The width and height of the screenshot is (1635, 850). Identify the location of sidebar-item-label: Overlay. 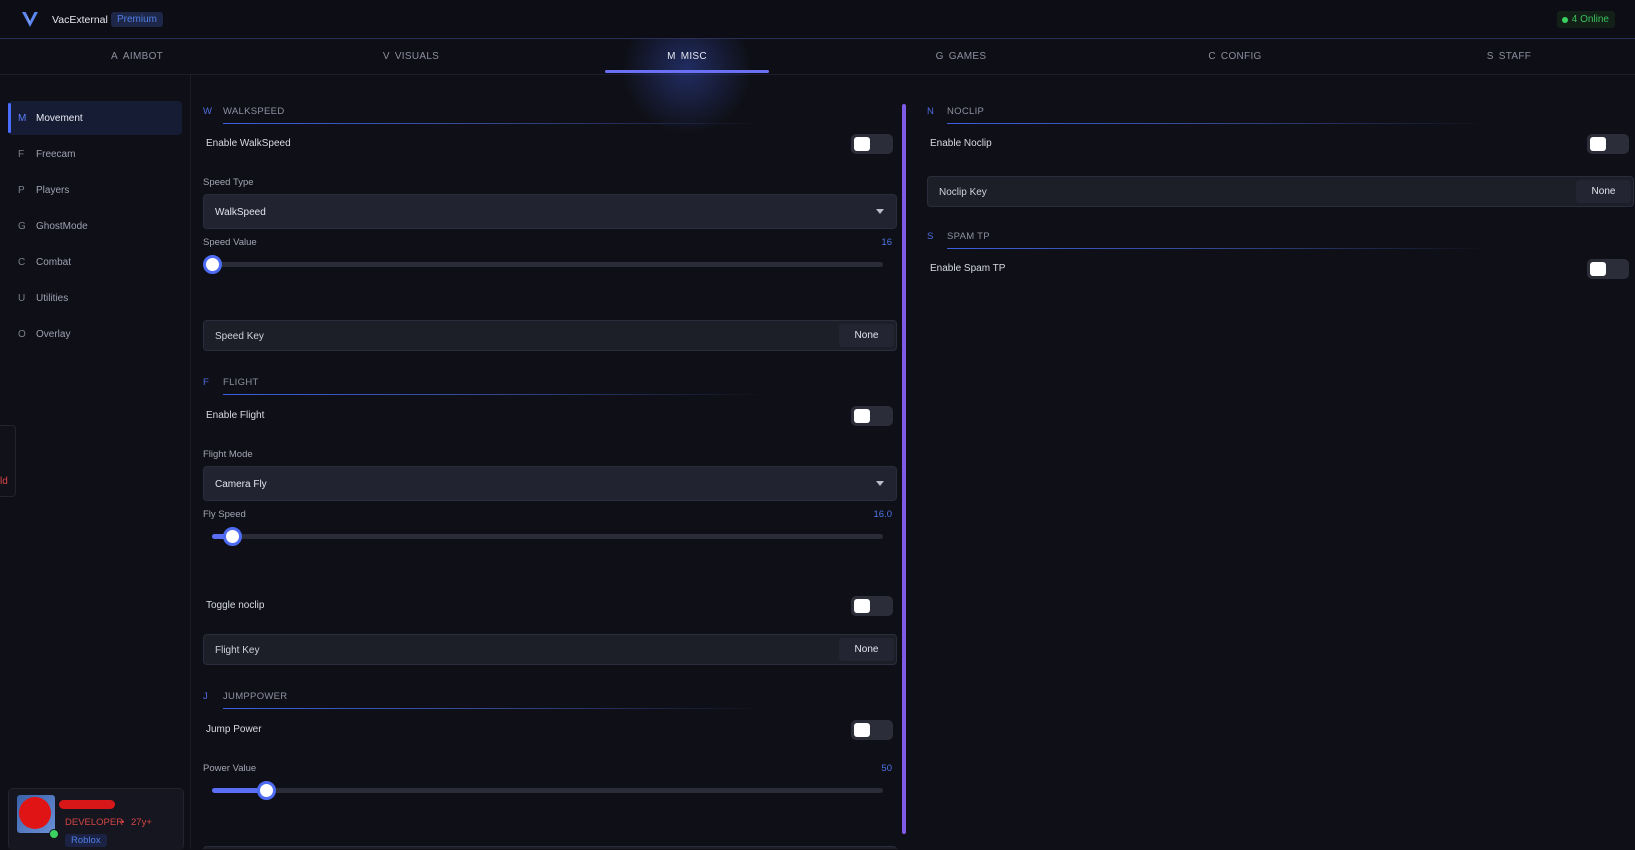
(53, 334).